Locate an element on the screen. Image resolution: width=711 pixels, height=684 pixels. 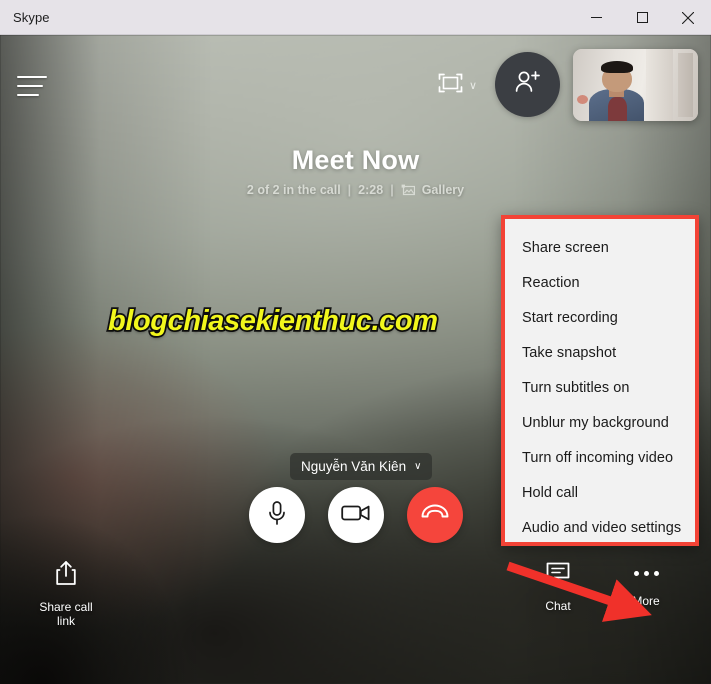
participant-name: Nguyễn Văn Kiên is located at coordinates (354, 466).